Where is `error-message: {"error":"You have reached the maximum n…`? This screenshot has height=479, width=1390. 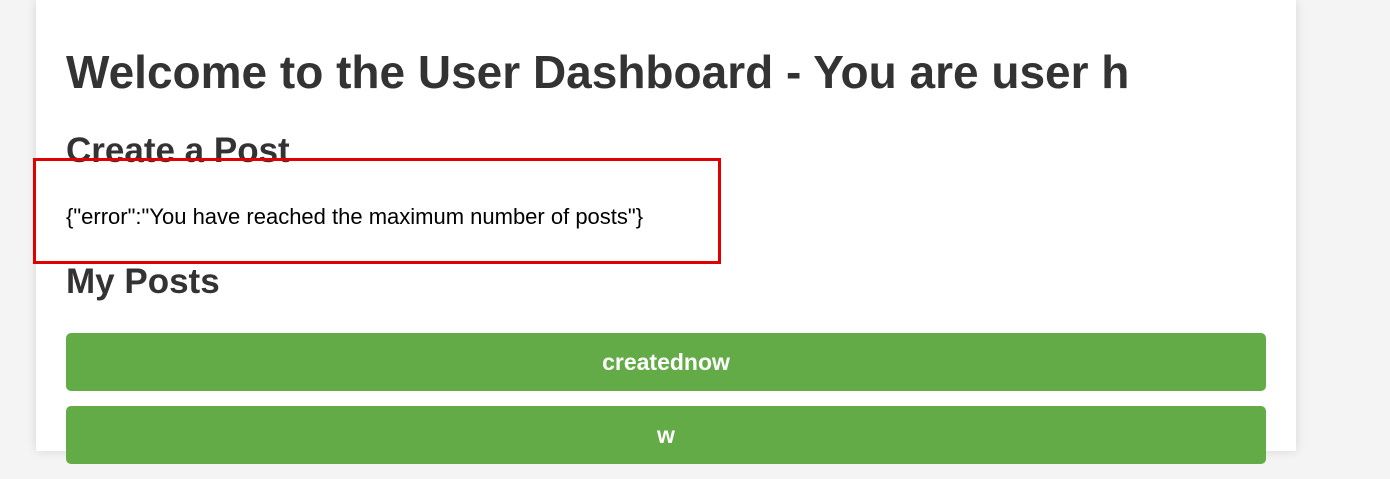 error-message: {"error":"You have reached the maximum n… is located at coordinates (355, 216).